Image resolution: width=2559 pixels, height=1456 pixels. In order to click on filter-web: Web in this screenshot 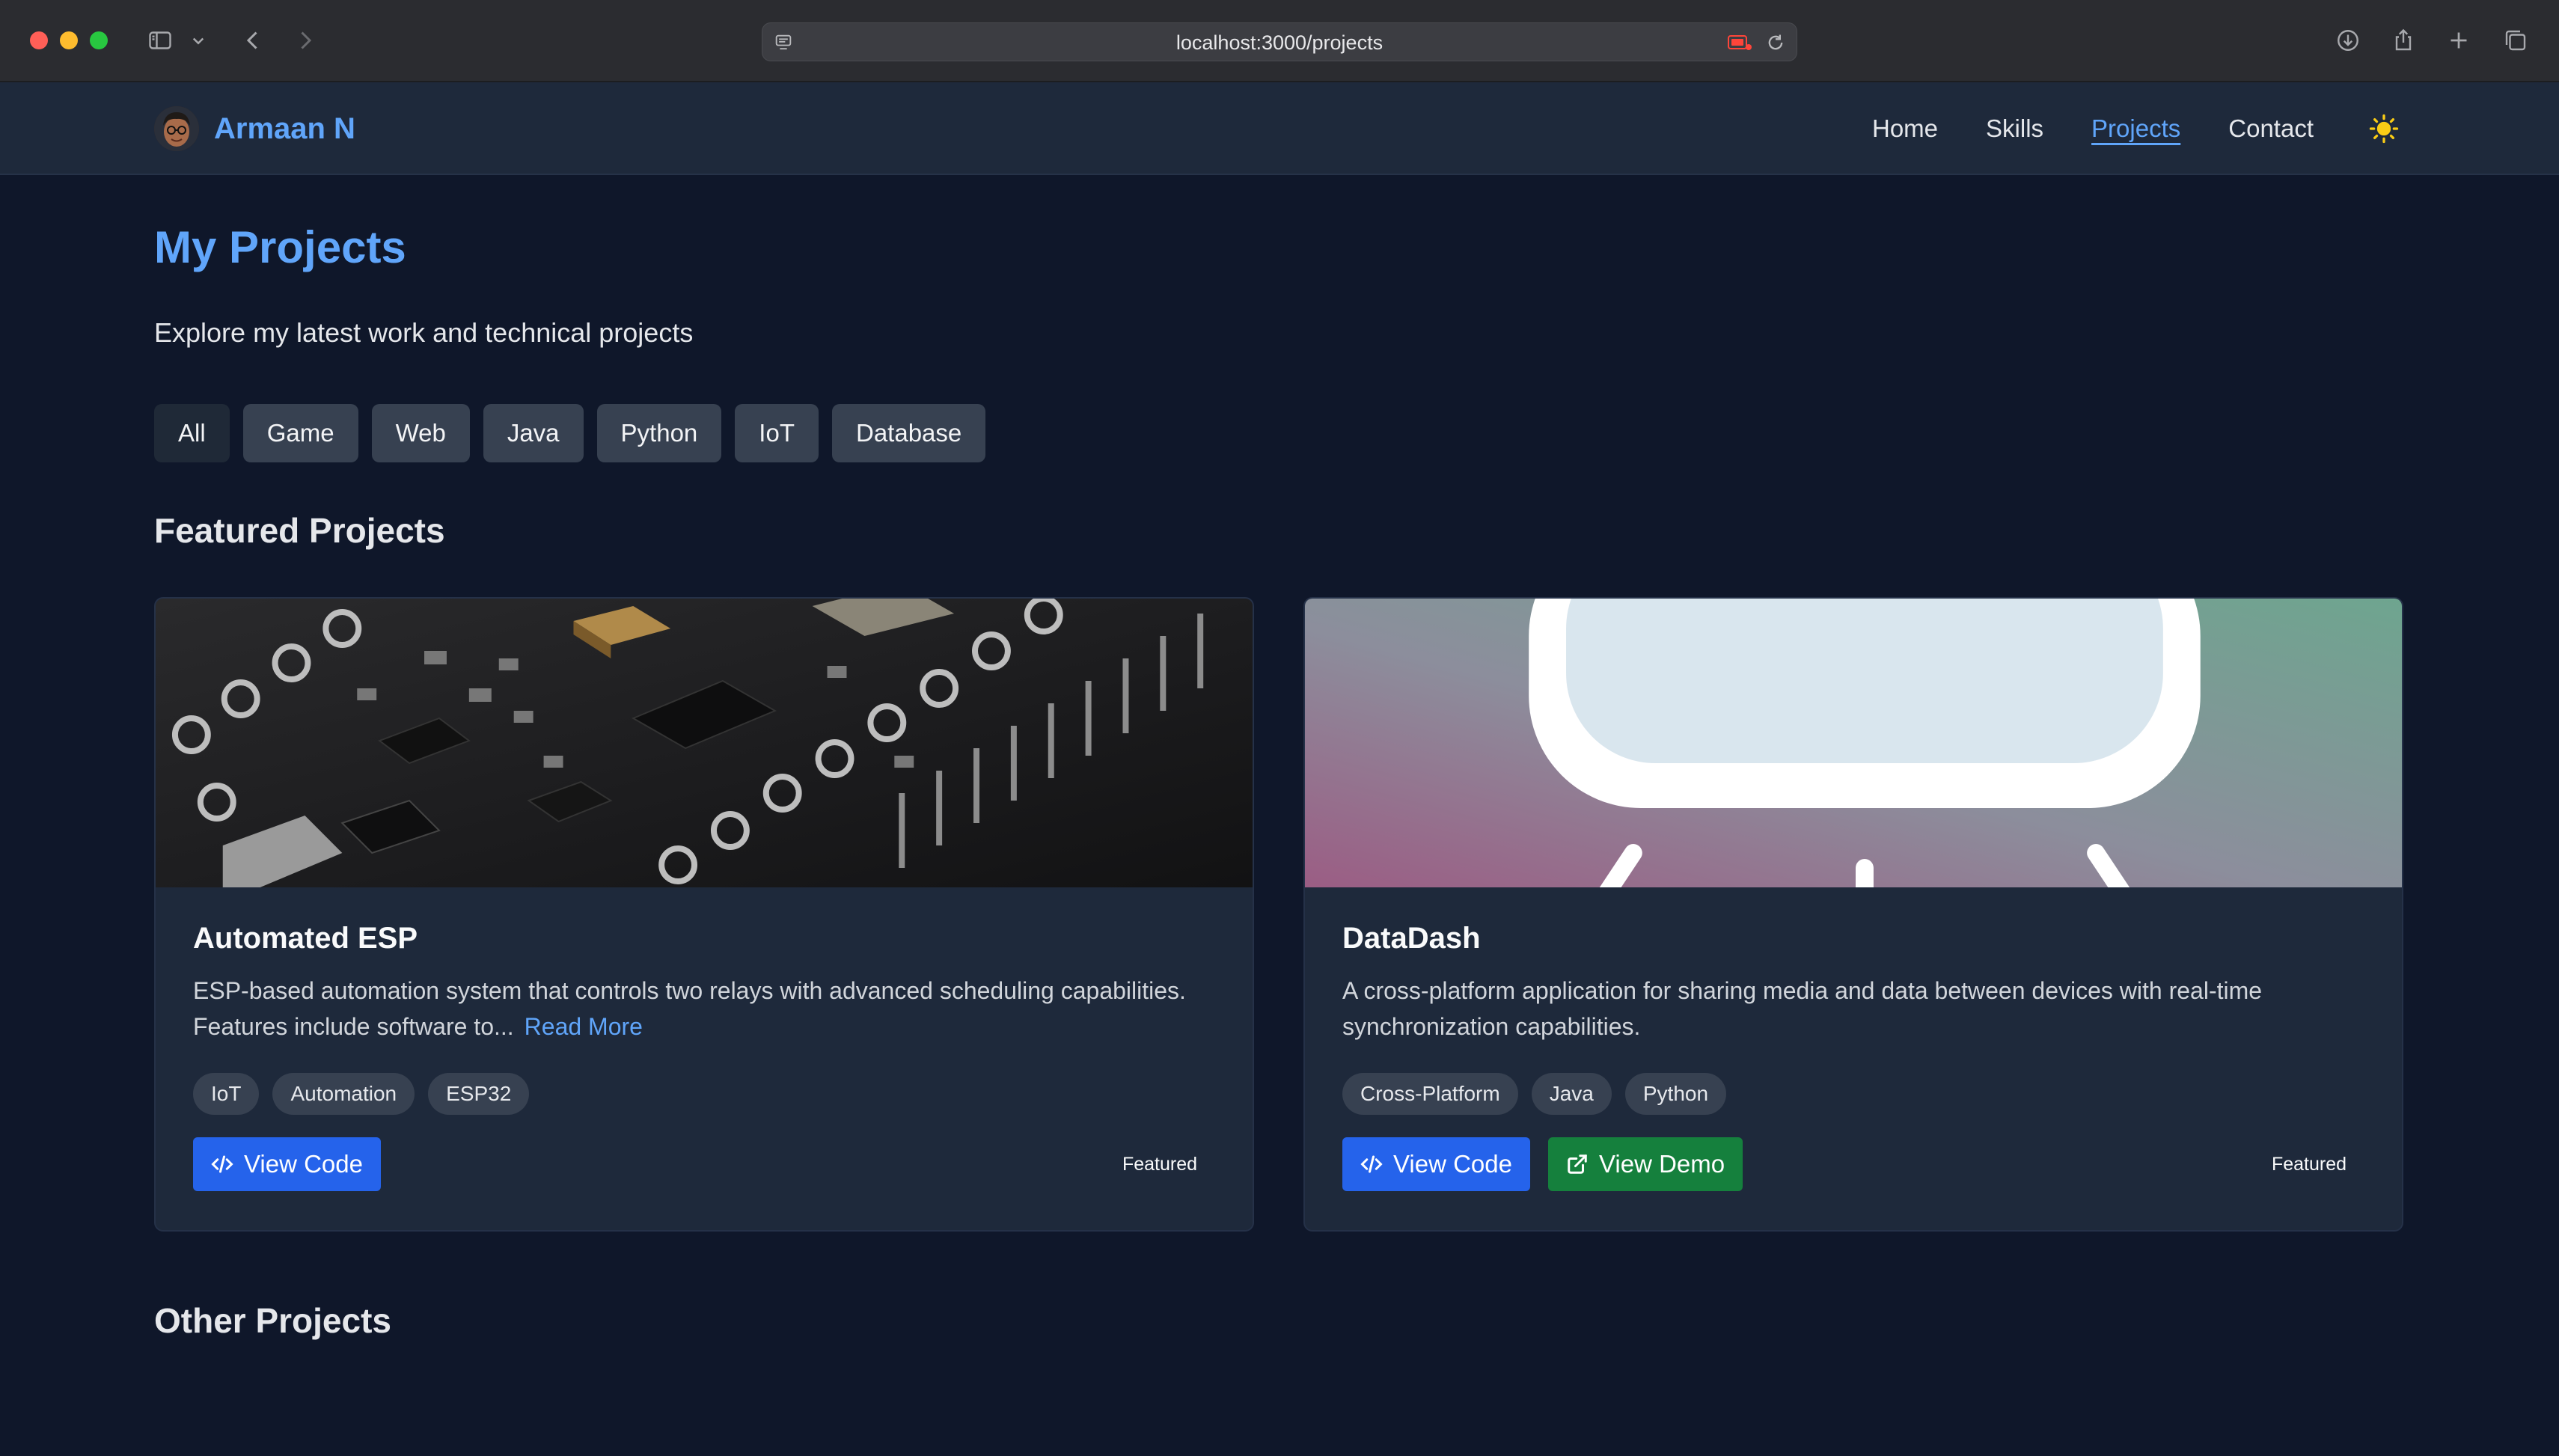, I will do `click(421, 433)`.